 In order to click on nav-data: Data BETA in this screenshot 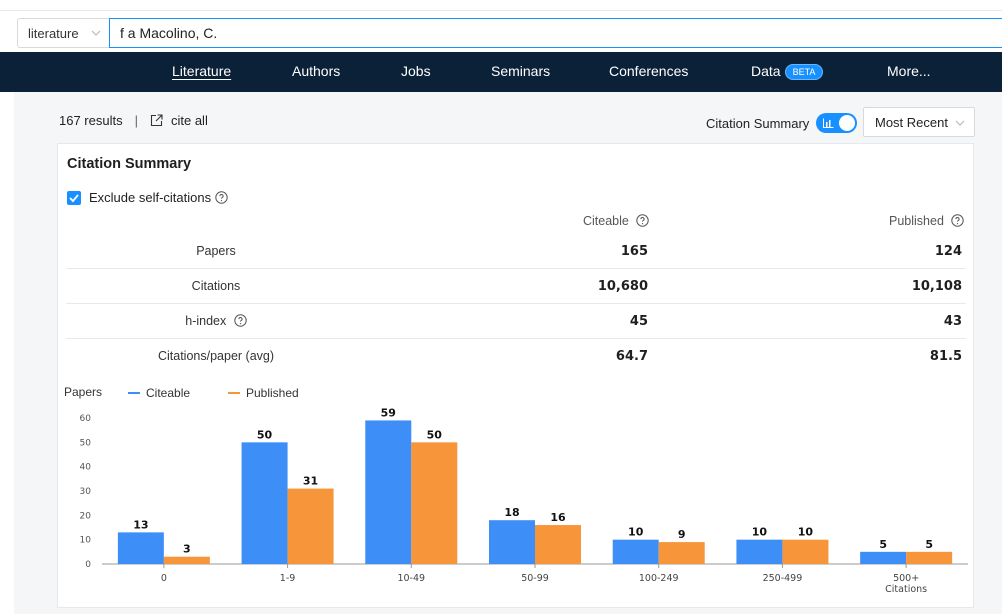, I will do `click(787, 71)`.